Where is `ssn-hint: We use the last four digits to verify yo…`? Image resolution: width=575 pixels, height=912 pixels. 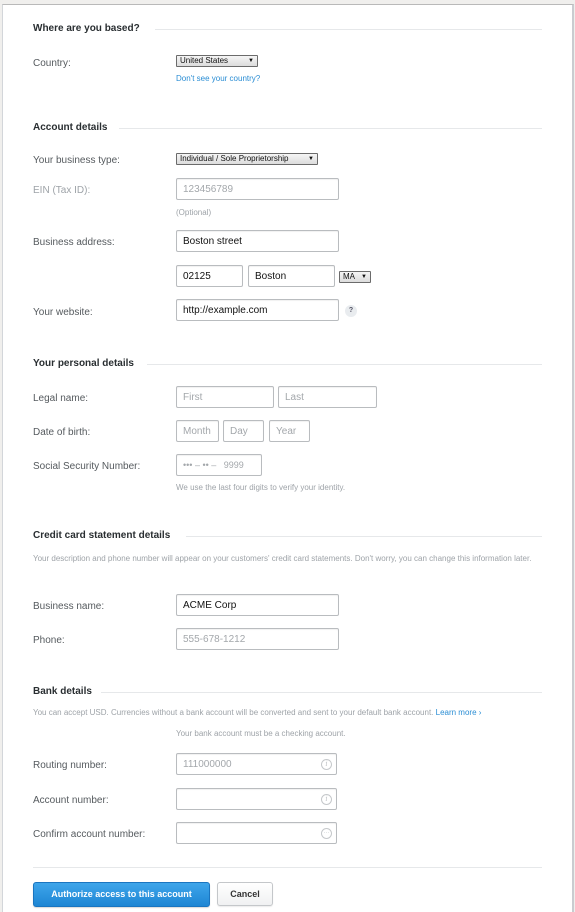
ssn-hint: We use the last four digits to verify yo… is located at coordinates (261, 487).